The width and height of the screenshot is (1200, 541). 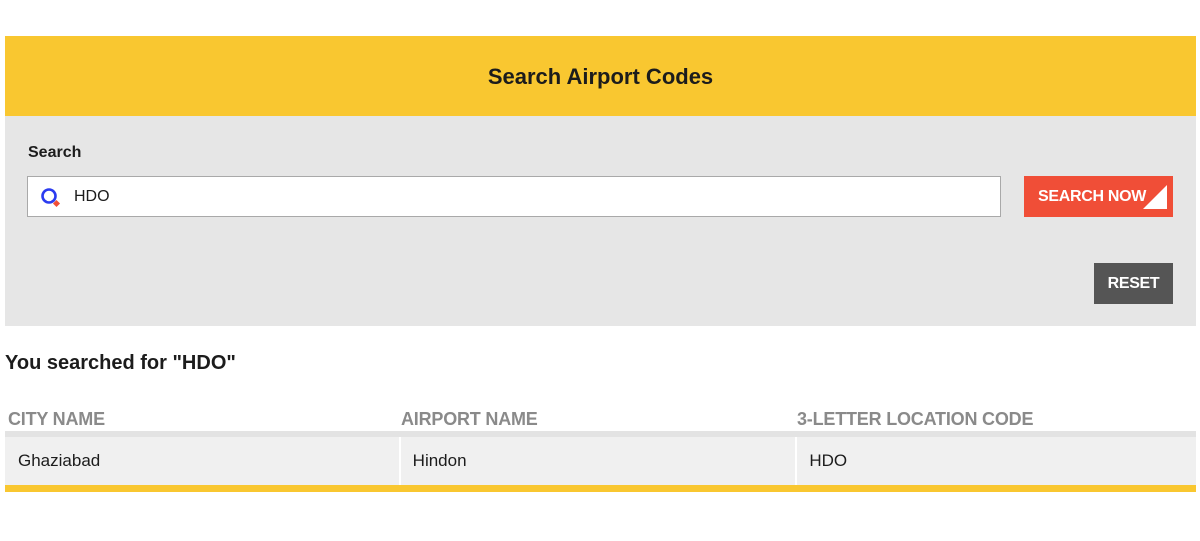 I want to click on search-input, so click(x=514, y=196).